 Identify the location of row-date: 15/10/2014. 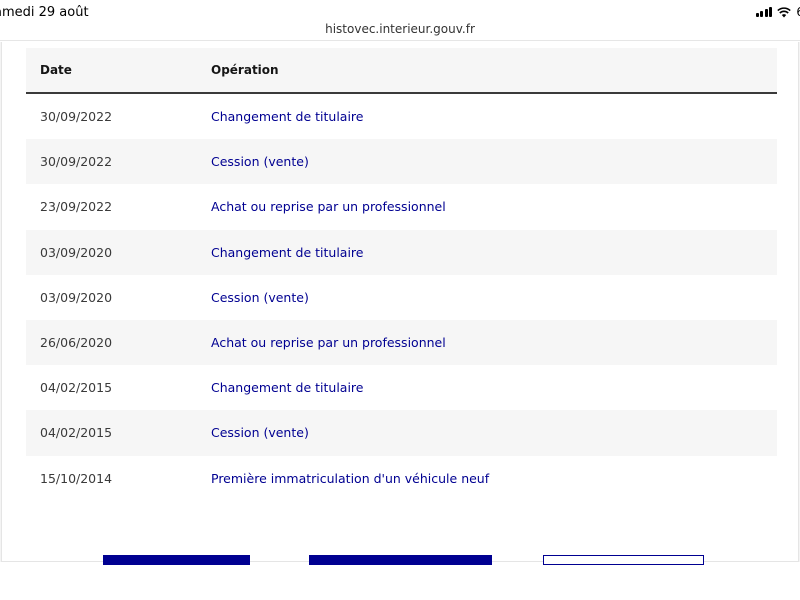
(76, 478).